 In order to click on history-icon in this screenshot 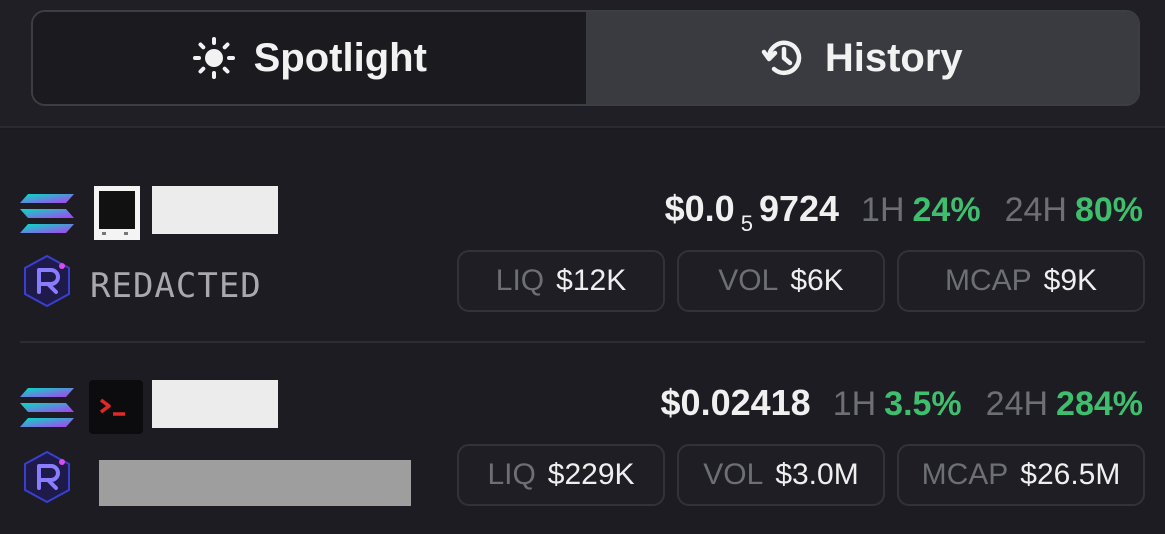, I will do `click(784, 58)`.